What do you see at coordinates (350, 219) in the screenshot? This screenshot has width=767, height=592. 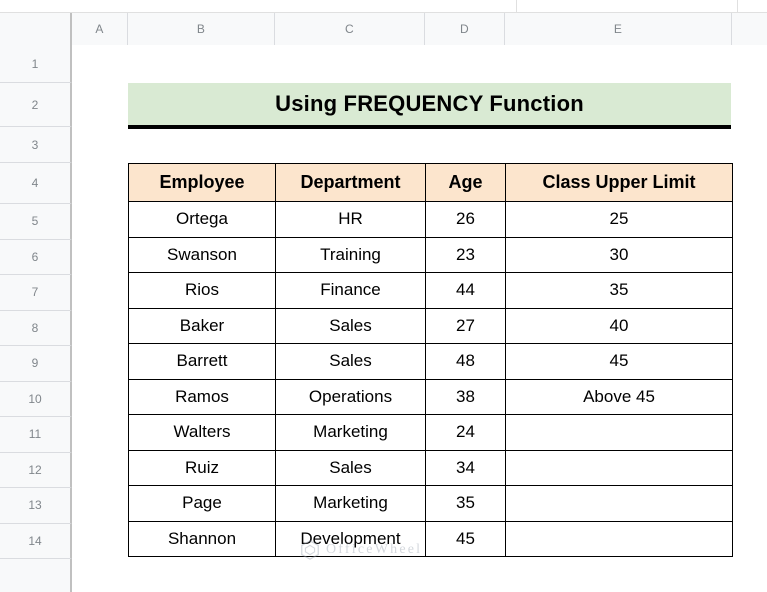 I see `cell-department: HR` at bounding box center [350, 219].